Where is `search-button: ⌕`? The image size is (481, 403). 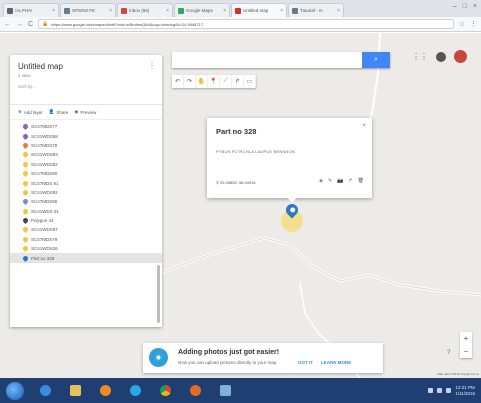 search-button: ⌕ is located at coordinates (376, 60).